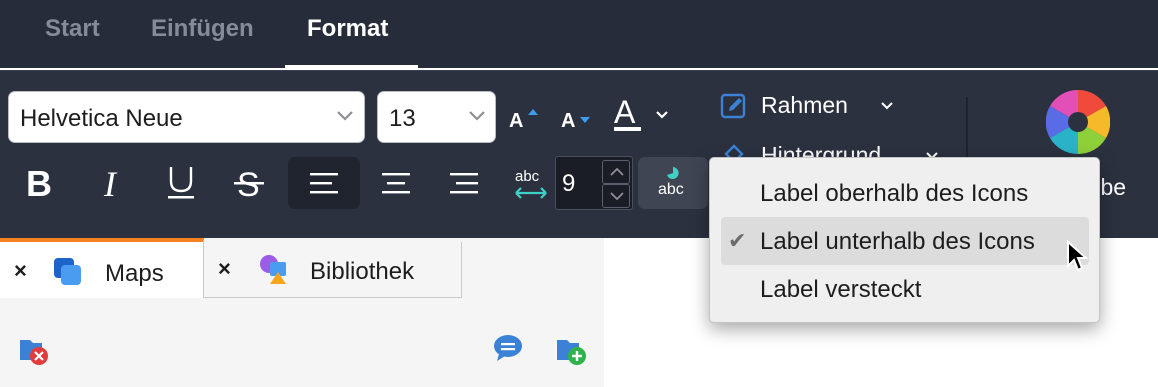  I want to click on align-right-icon, so click(464, 183).